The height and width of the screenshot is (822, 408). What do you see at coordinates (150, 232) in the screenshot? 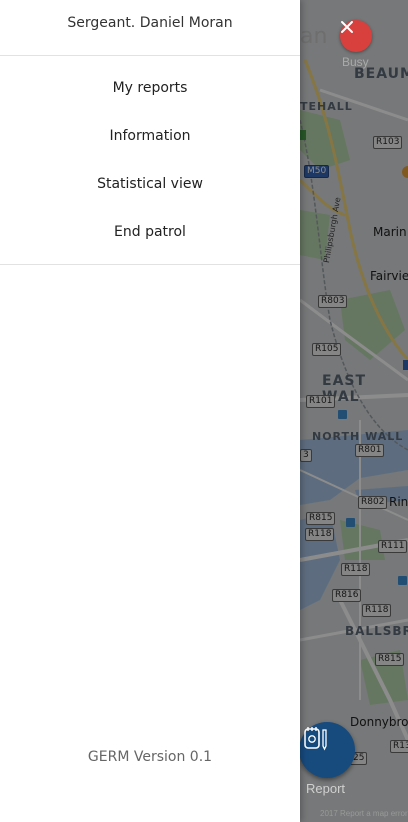
I see `menu-item-end-patrol: End patrol` at bounding box center [150, 232].